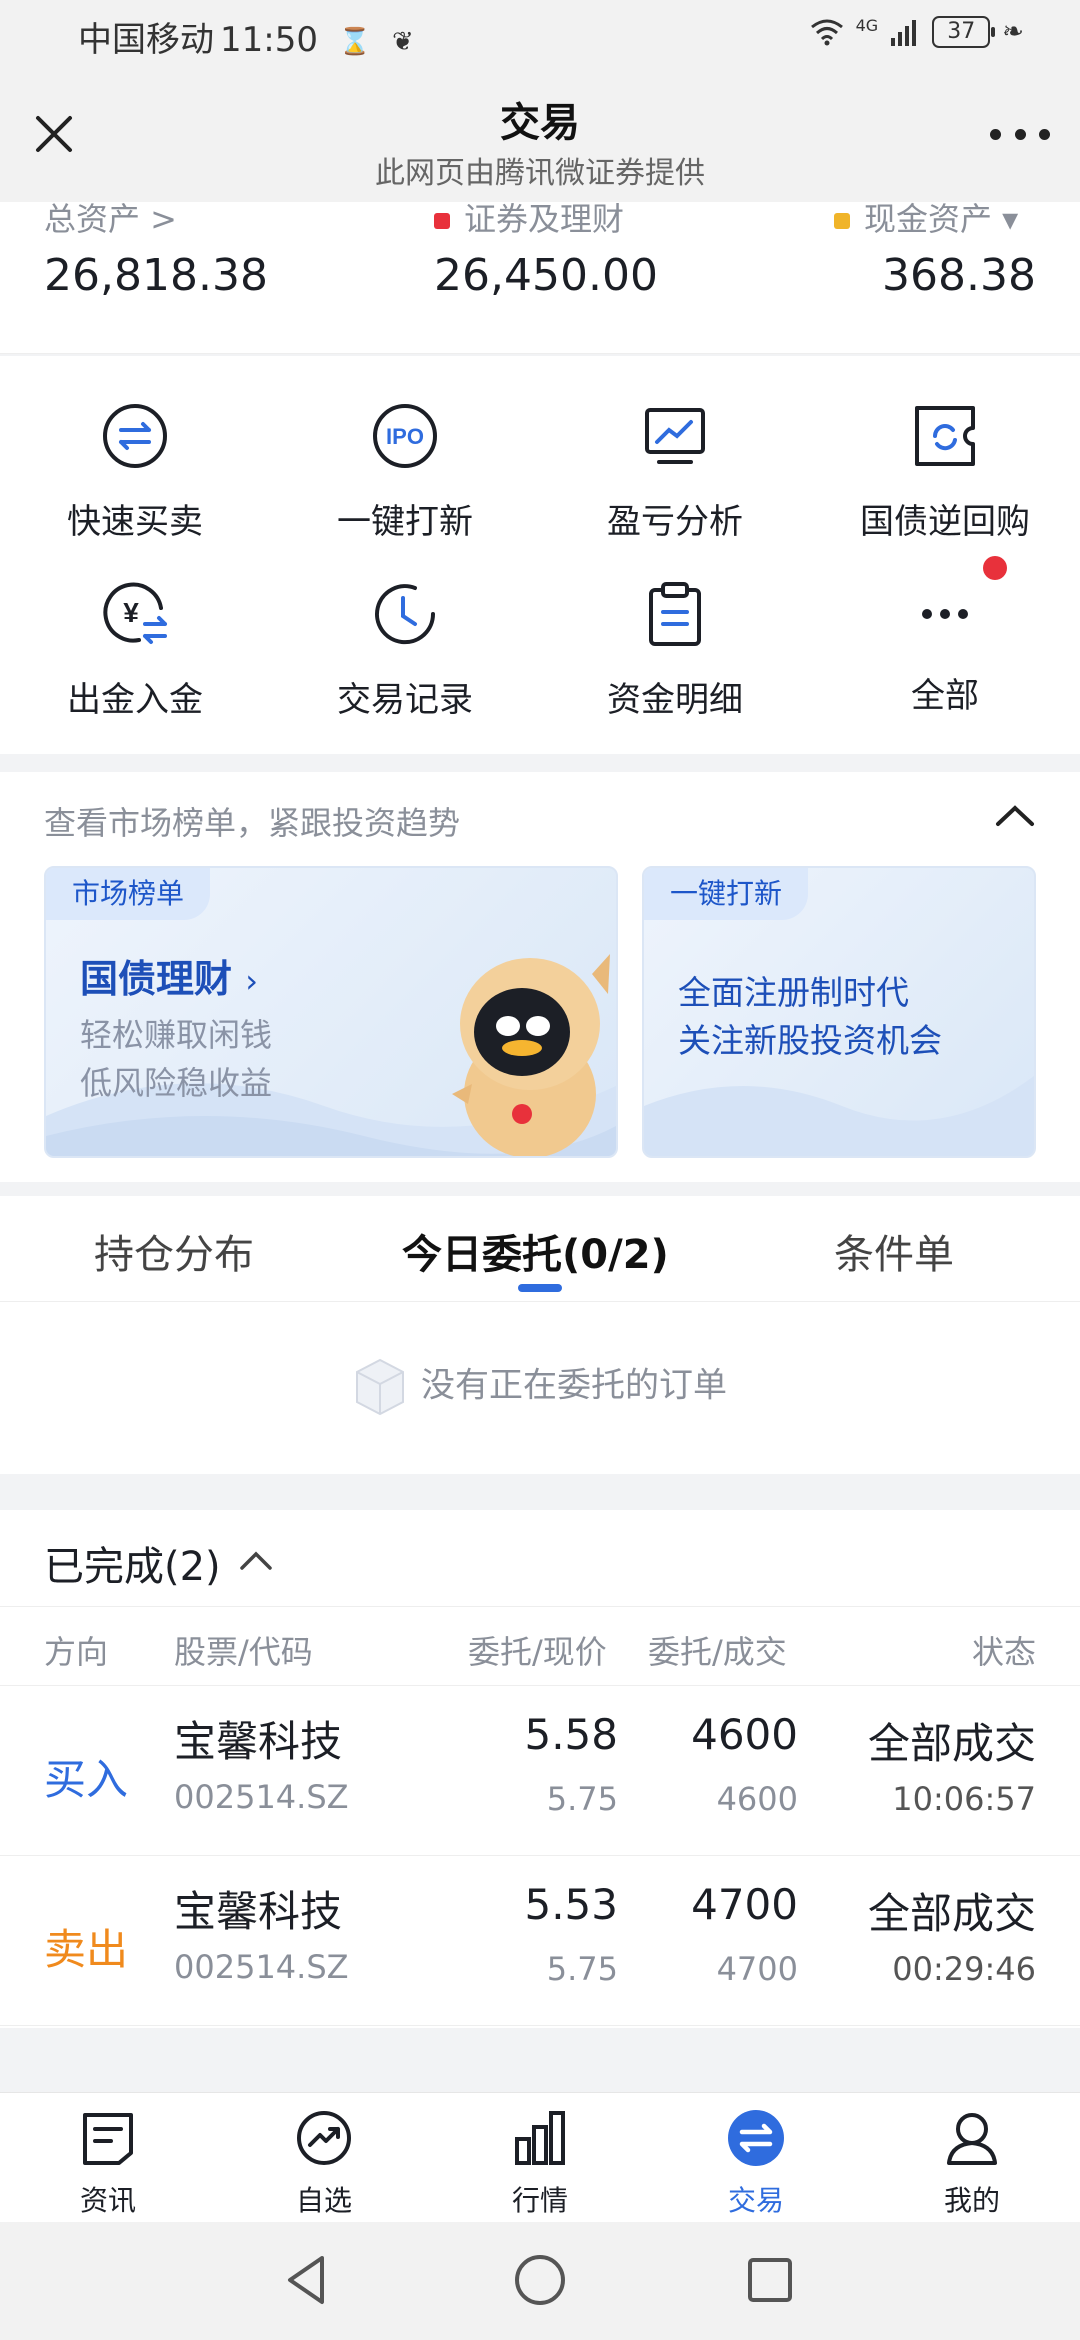 The height and width of the screenshot is (2340, 1080). I want to click on card-title-text: 国债理财, so click(156, 979).